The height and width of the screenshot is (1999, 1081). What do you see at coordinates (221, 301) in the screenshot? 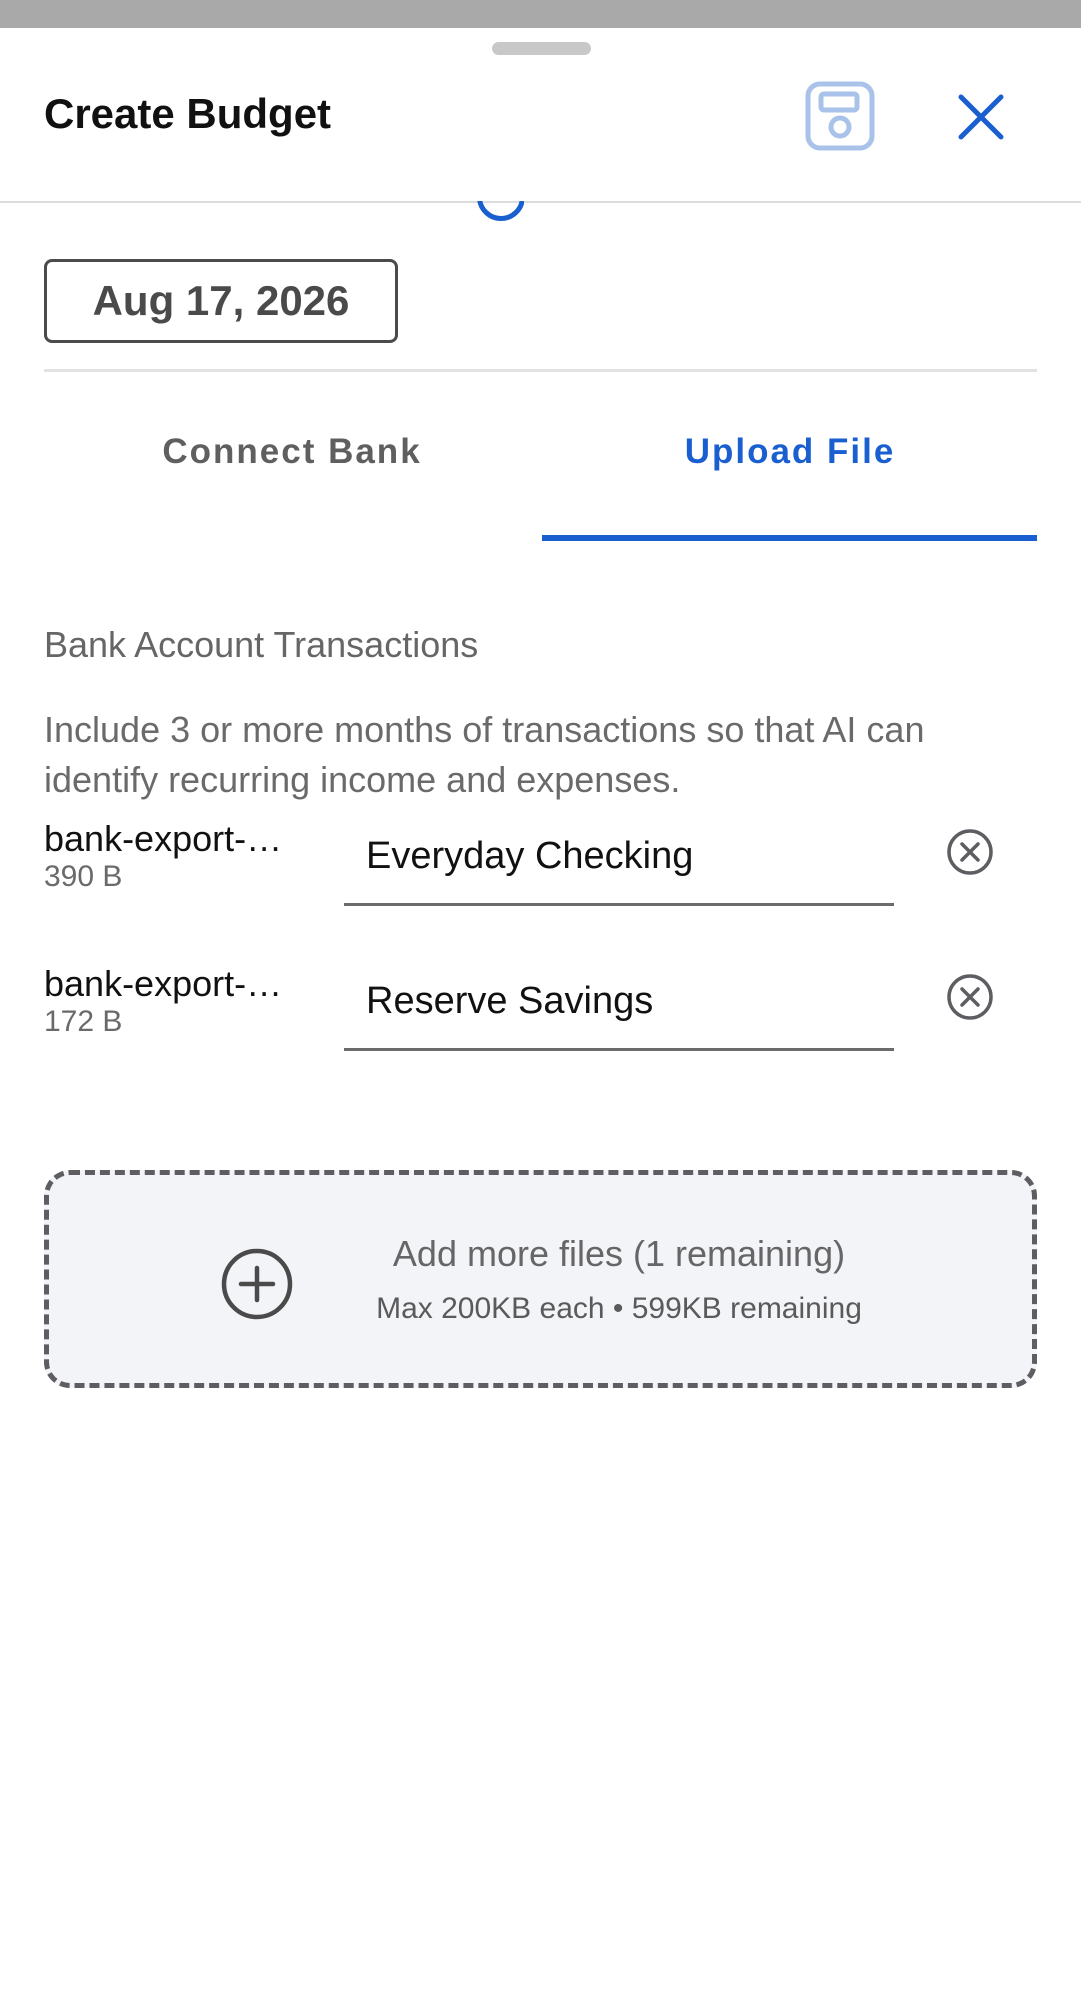
I see `date-field: Aug 17, 2026` at bounding box center [221, 301].